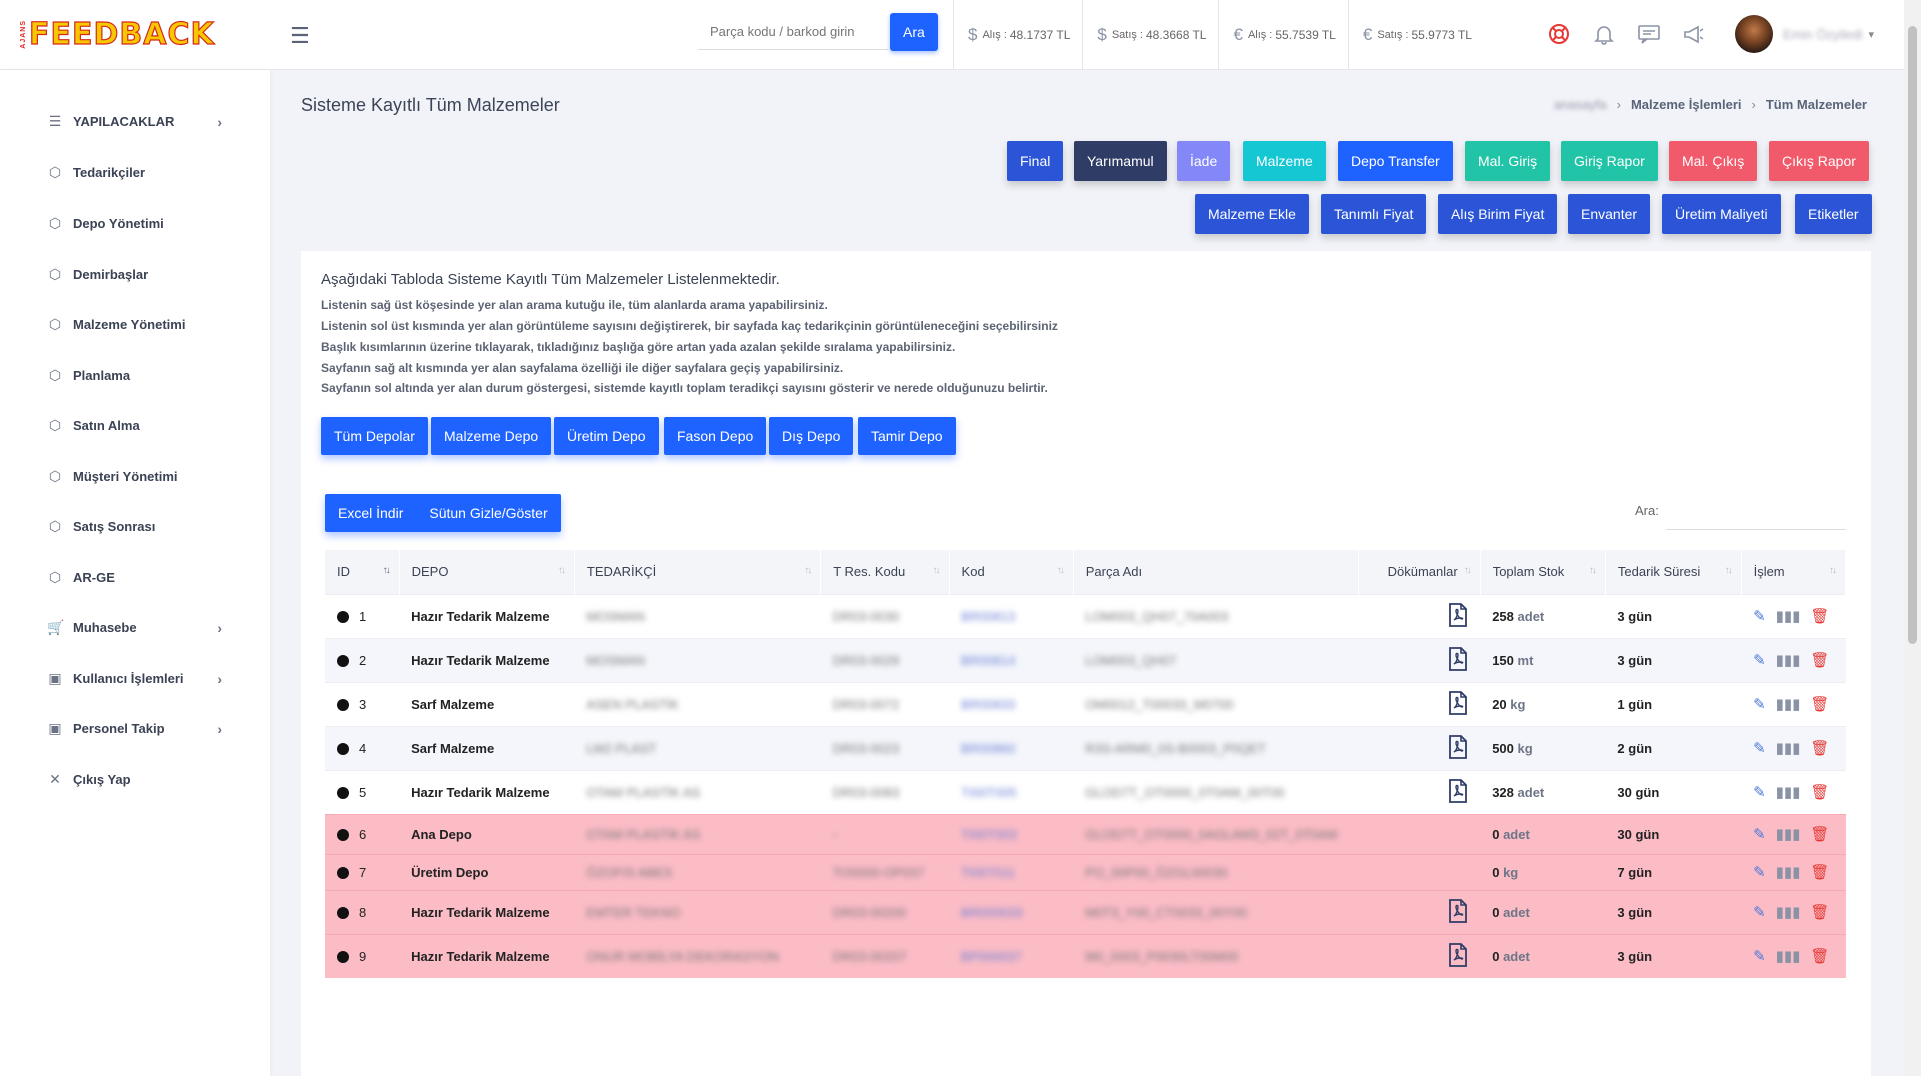  What do you see at coordinates (1498, 214) in the screenshot?
I see `alis-birim-fiyat-button: Alış Birim Fiyat` at bounding box center [1498, 214].